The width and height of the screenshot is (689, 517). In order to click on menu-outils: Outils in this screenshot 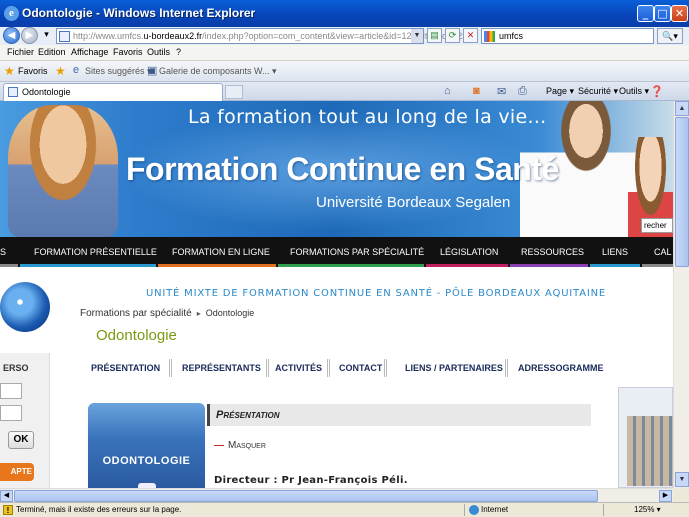, I will do `click(158, 52)`.